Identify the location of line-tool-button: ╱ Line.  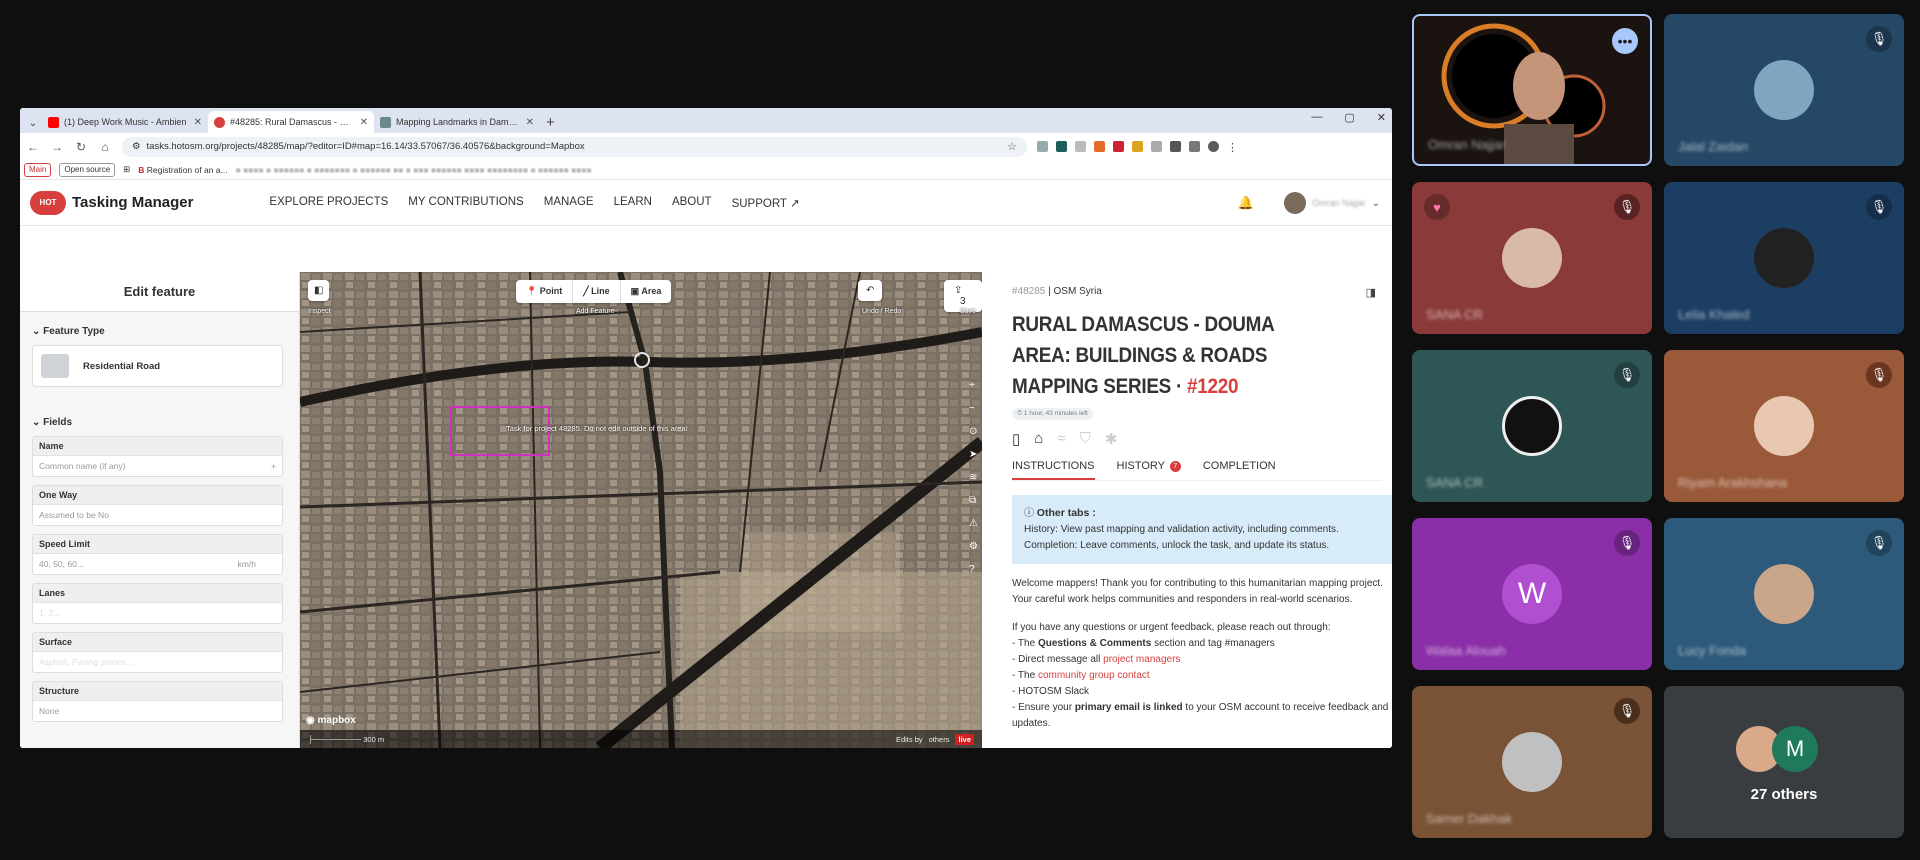
(597, 291).